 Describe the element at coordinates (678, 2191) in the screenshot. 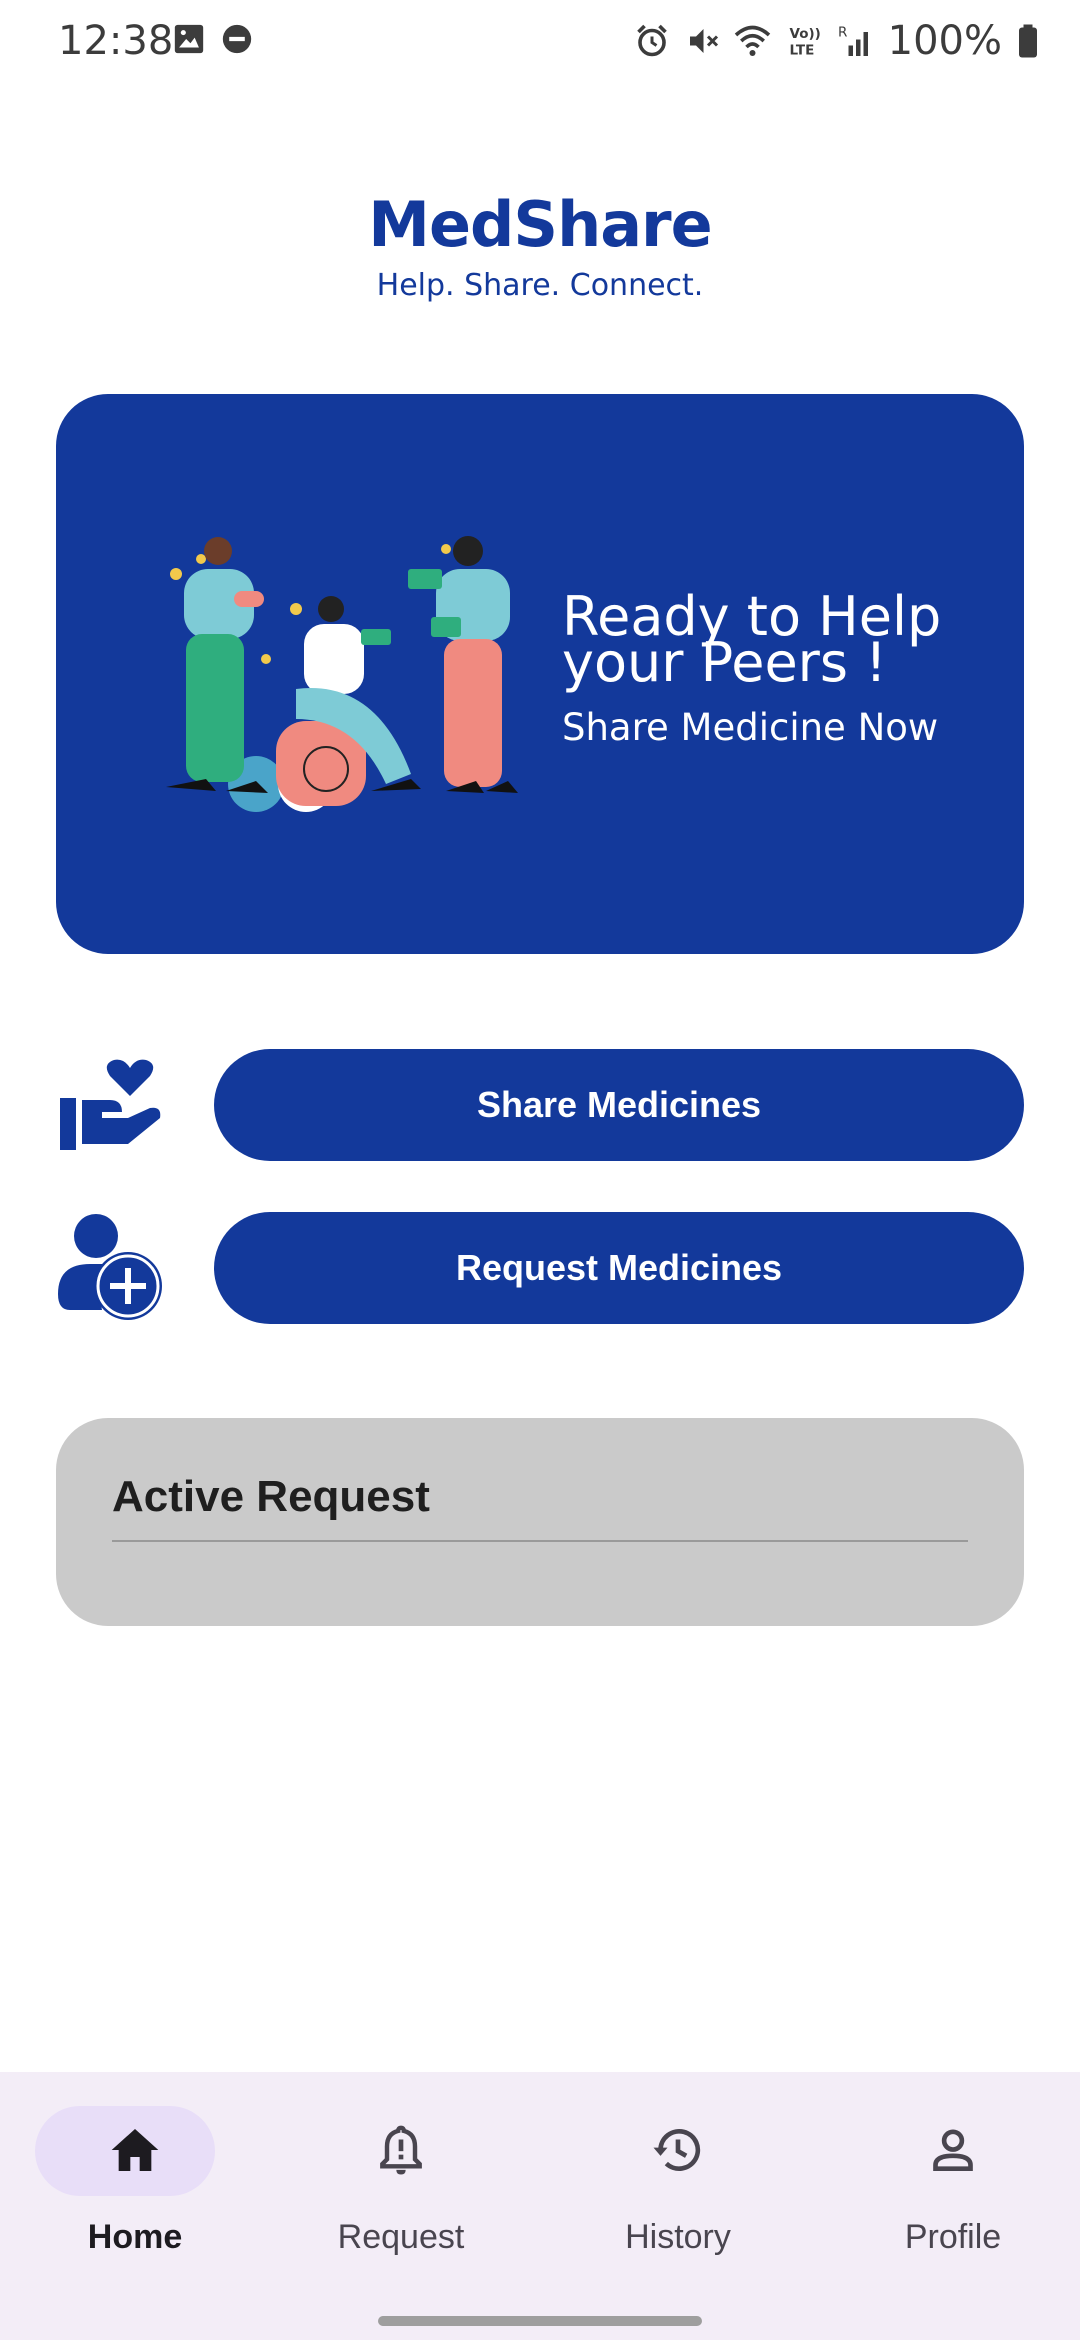

I see `nav-item-history: History` at that location.